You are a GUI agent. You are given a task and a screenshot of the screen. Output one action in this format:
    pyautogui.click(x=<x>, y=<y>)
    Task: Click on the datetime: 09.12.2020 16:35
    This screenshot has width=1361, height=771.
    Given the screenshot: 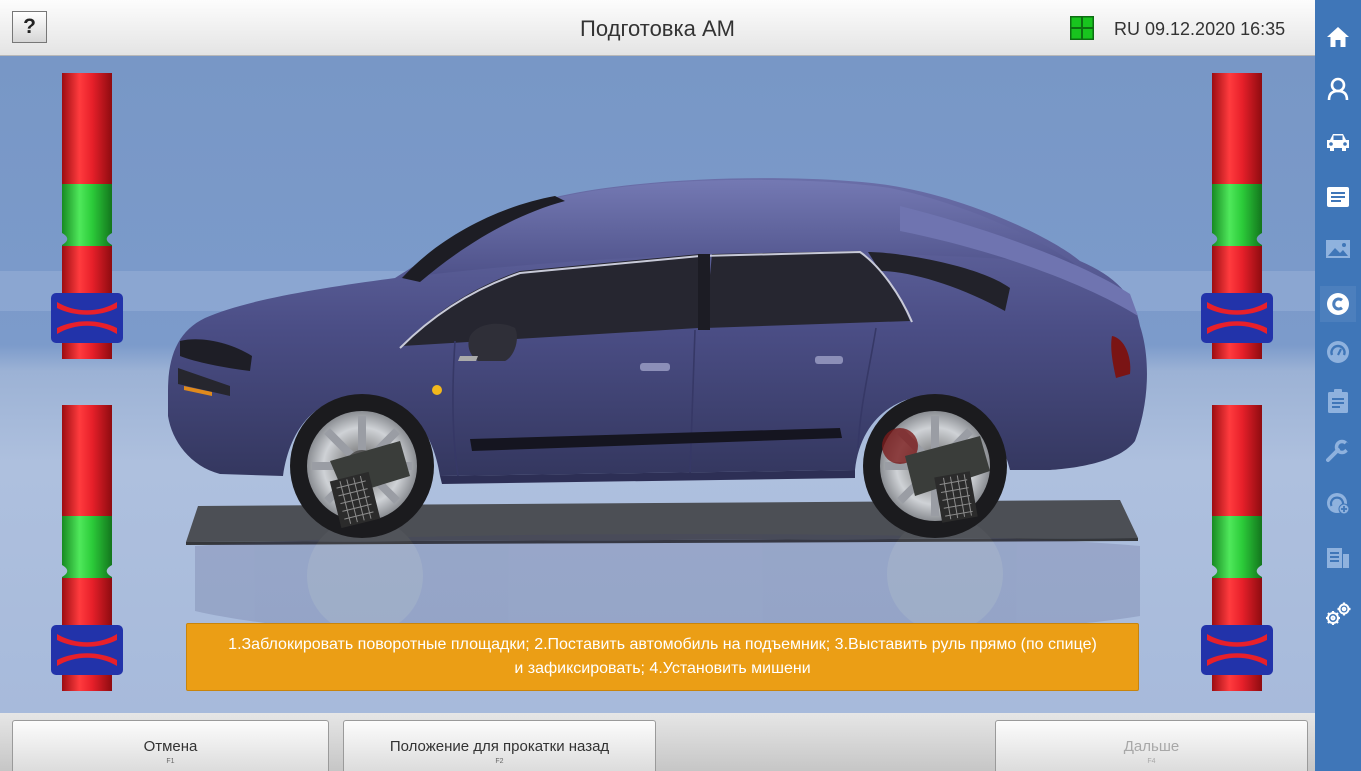 What is the action you would take?
    pyautogui.click(x=1215, y=29)
    